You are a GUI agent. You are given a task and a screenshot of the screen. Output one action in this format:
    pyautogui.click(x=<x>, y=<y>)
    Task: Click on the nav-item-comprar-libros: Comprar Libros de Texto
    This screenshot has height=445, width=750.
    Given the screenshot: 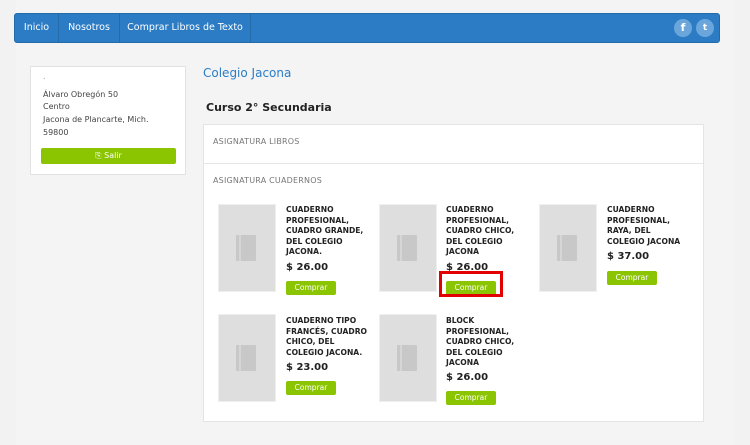 What is the action you would take?
    pyautogui.click(x=185, y=28)
    